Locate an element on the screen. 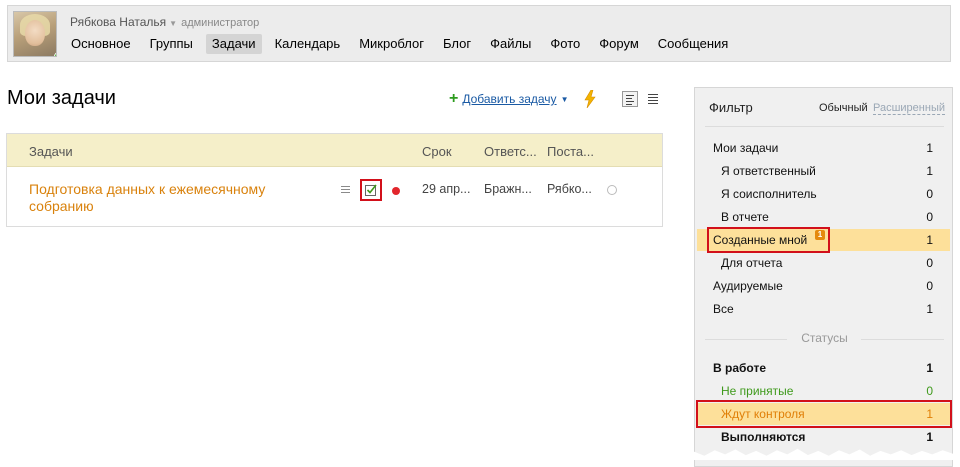 This screenshot has height=467, width=960. nav-item-blog: Блог is located at coordinates (457, 44).